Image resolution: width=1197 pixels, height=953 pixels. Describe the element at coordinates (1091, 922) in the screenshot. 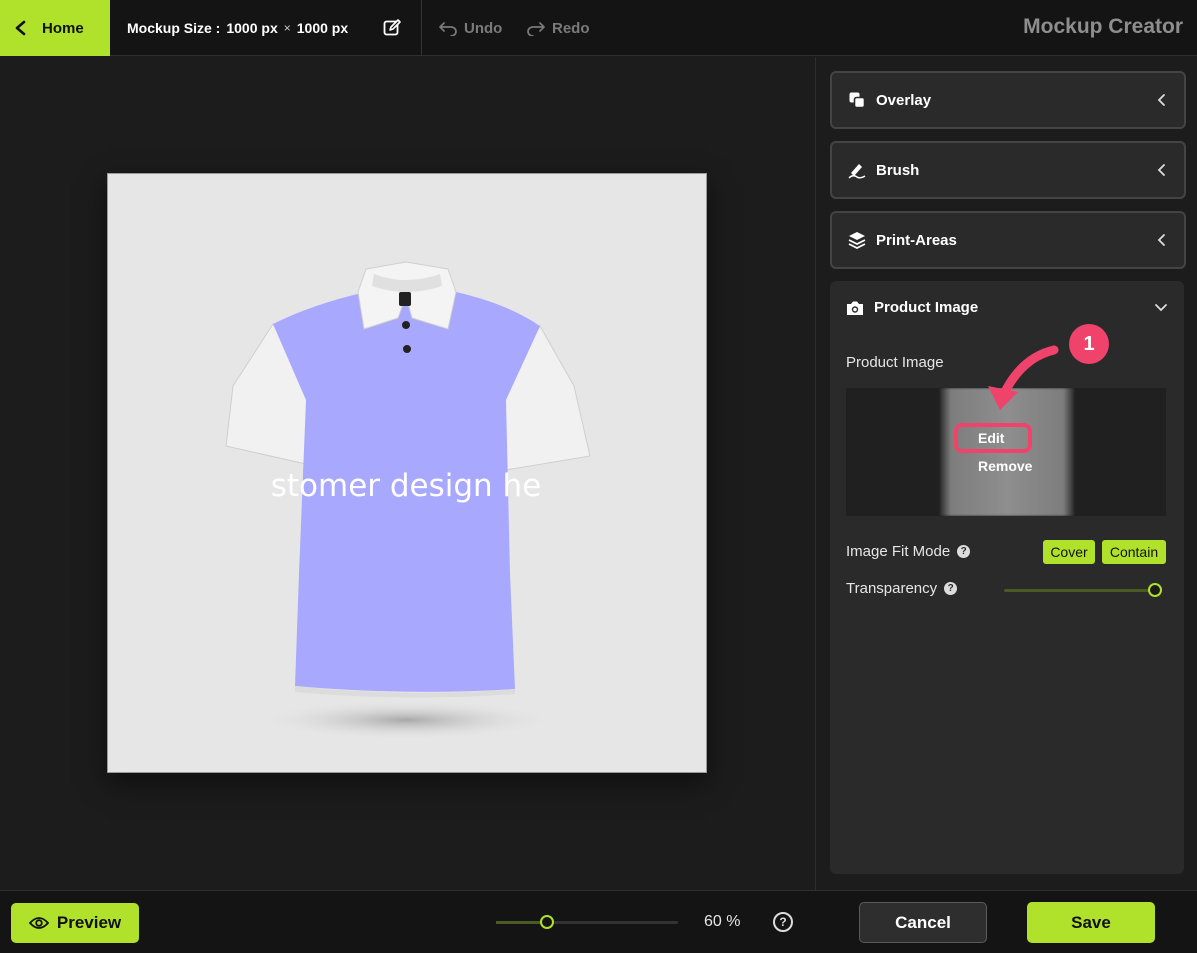

I see `save-button: Save` at that location.